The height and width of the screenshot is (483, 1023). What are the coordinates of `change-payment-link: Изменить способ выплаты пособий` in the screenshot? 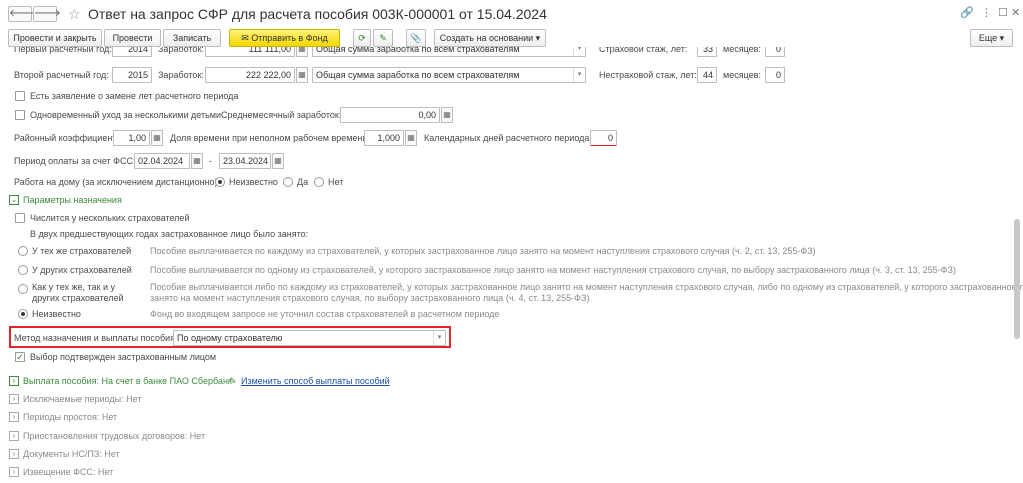 It's located at (315, 381).